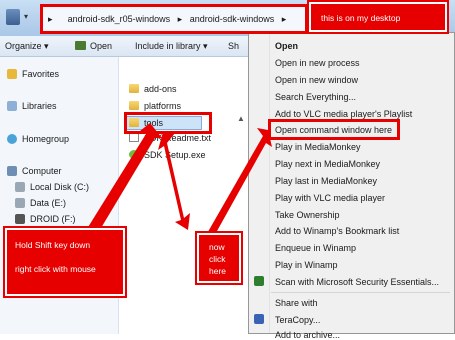 The width and height of the screenshot is (455, 340). What do you see at coordinates (134, 137) in the screenshot?
I see `text-file-icon` at bounding box center [134, 137].